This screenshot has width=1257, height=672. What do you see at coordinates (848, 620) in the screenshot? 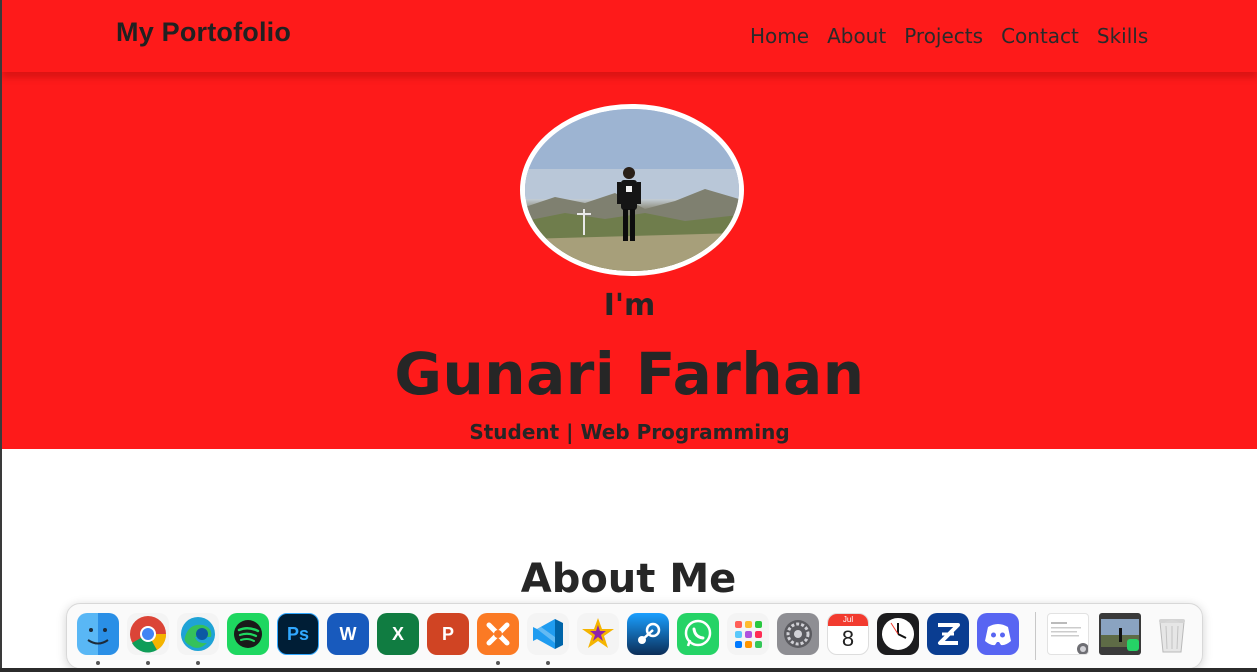
I see `calendar-month: Jul` at bounding box center [848, 620].